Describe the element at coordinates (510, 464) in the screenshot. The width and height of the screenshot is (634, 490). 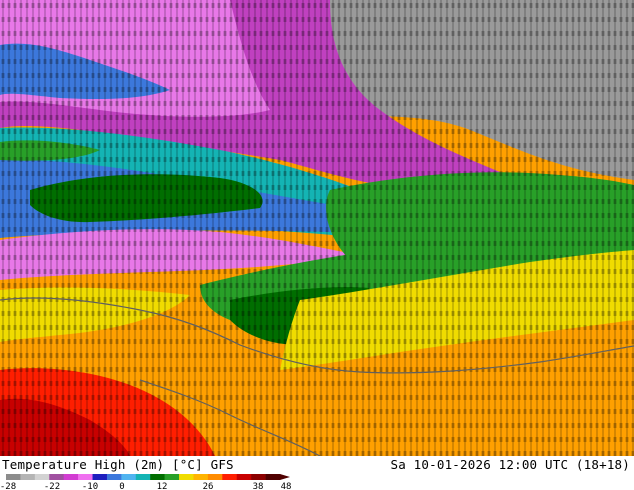
I see `map-datetime: Sa 10-01-2026 12:00 UTC (18+18)` at that location.